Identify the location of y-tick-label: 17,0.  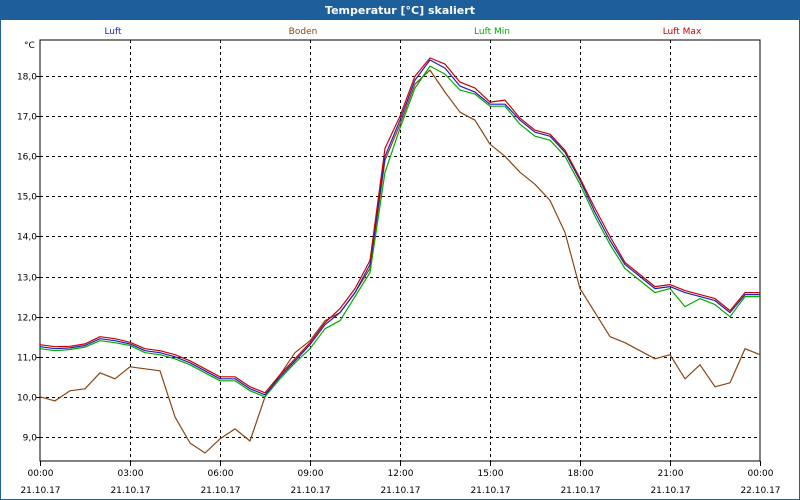
(27, 118).